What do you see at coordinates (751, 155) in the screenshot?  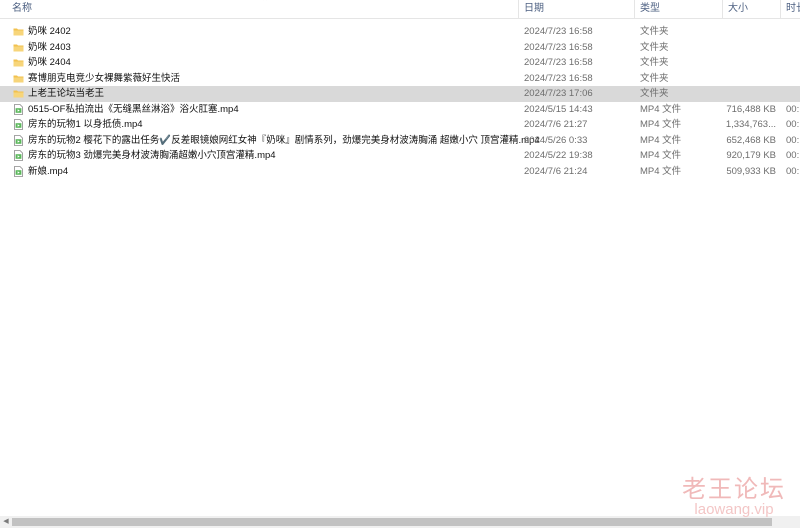 I see `file-size: 920,179 KB` at bounding box center [751, 155].